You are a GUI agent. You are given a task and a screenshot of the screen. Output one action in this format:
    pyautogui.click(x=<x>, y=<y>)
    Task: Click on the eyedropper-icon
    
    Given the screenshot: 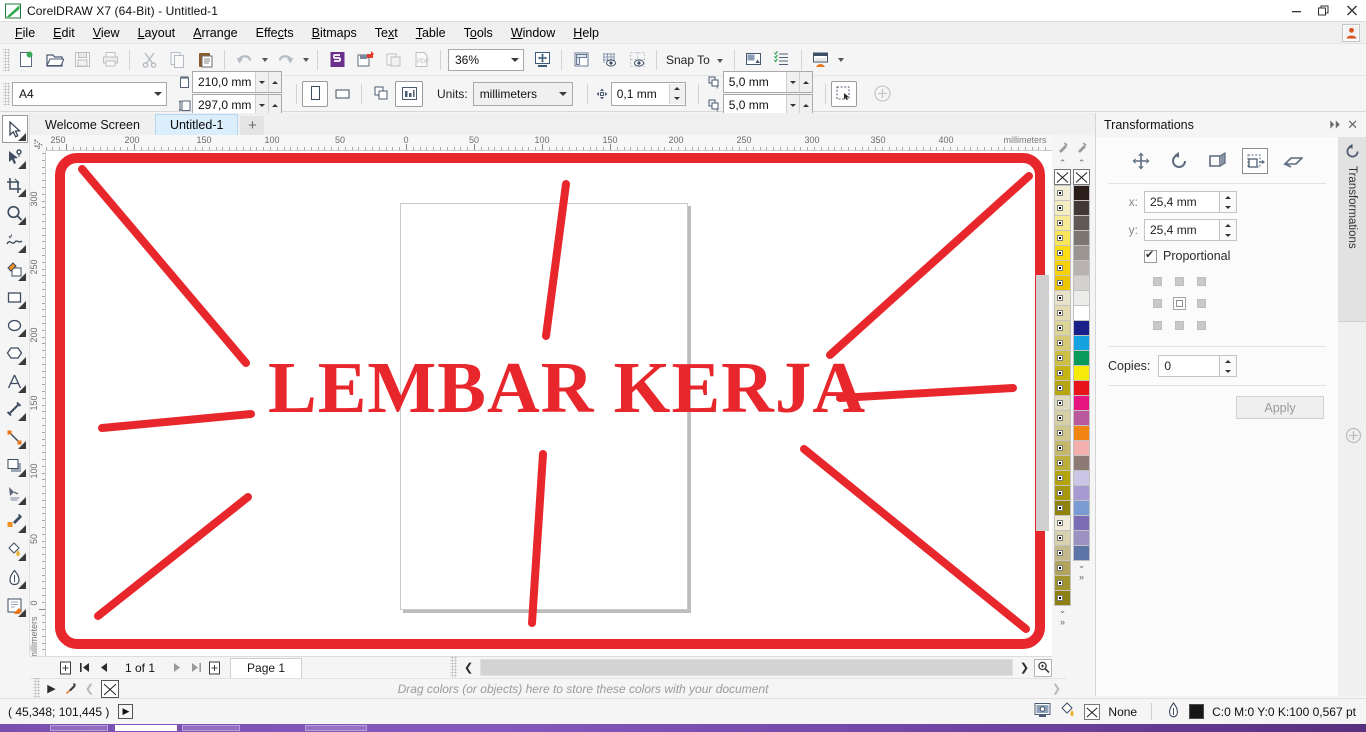 What is the action you would take?
    pyautogui.click(x=70, y=688)
    